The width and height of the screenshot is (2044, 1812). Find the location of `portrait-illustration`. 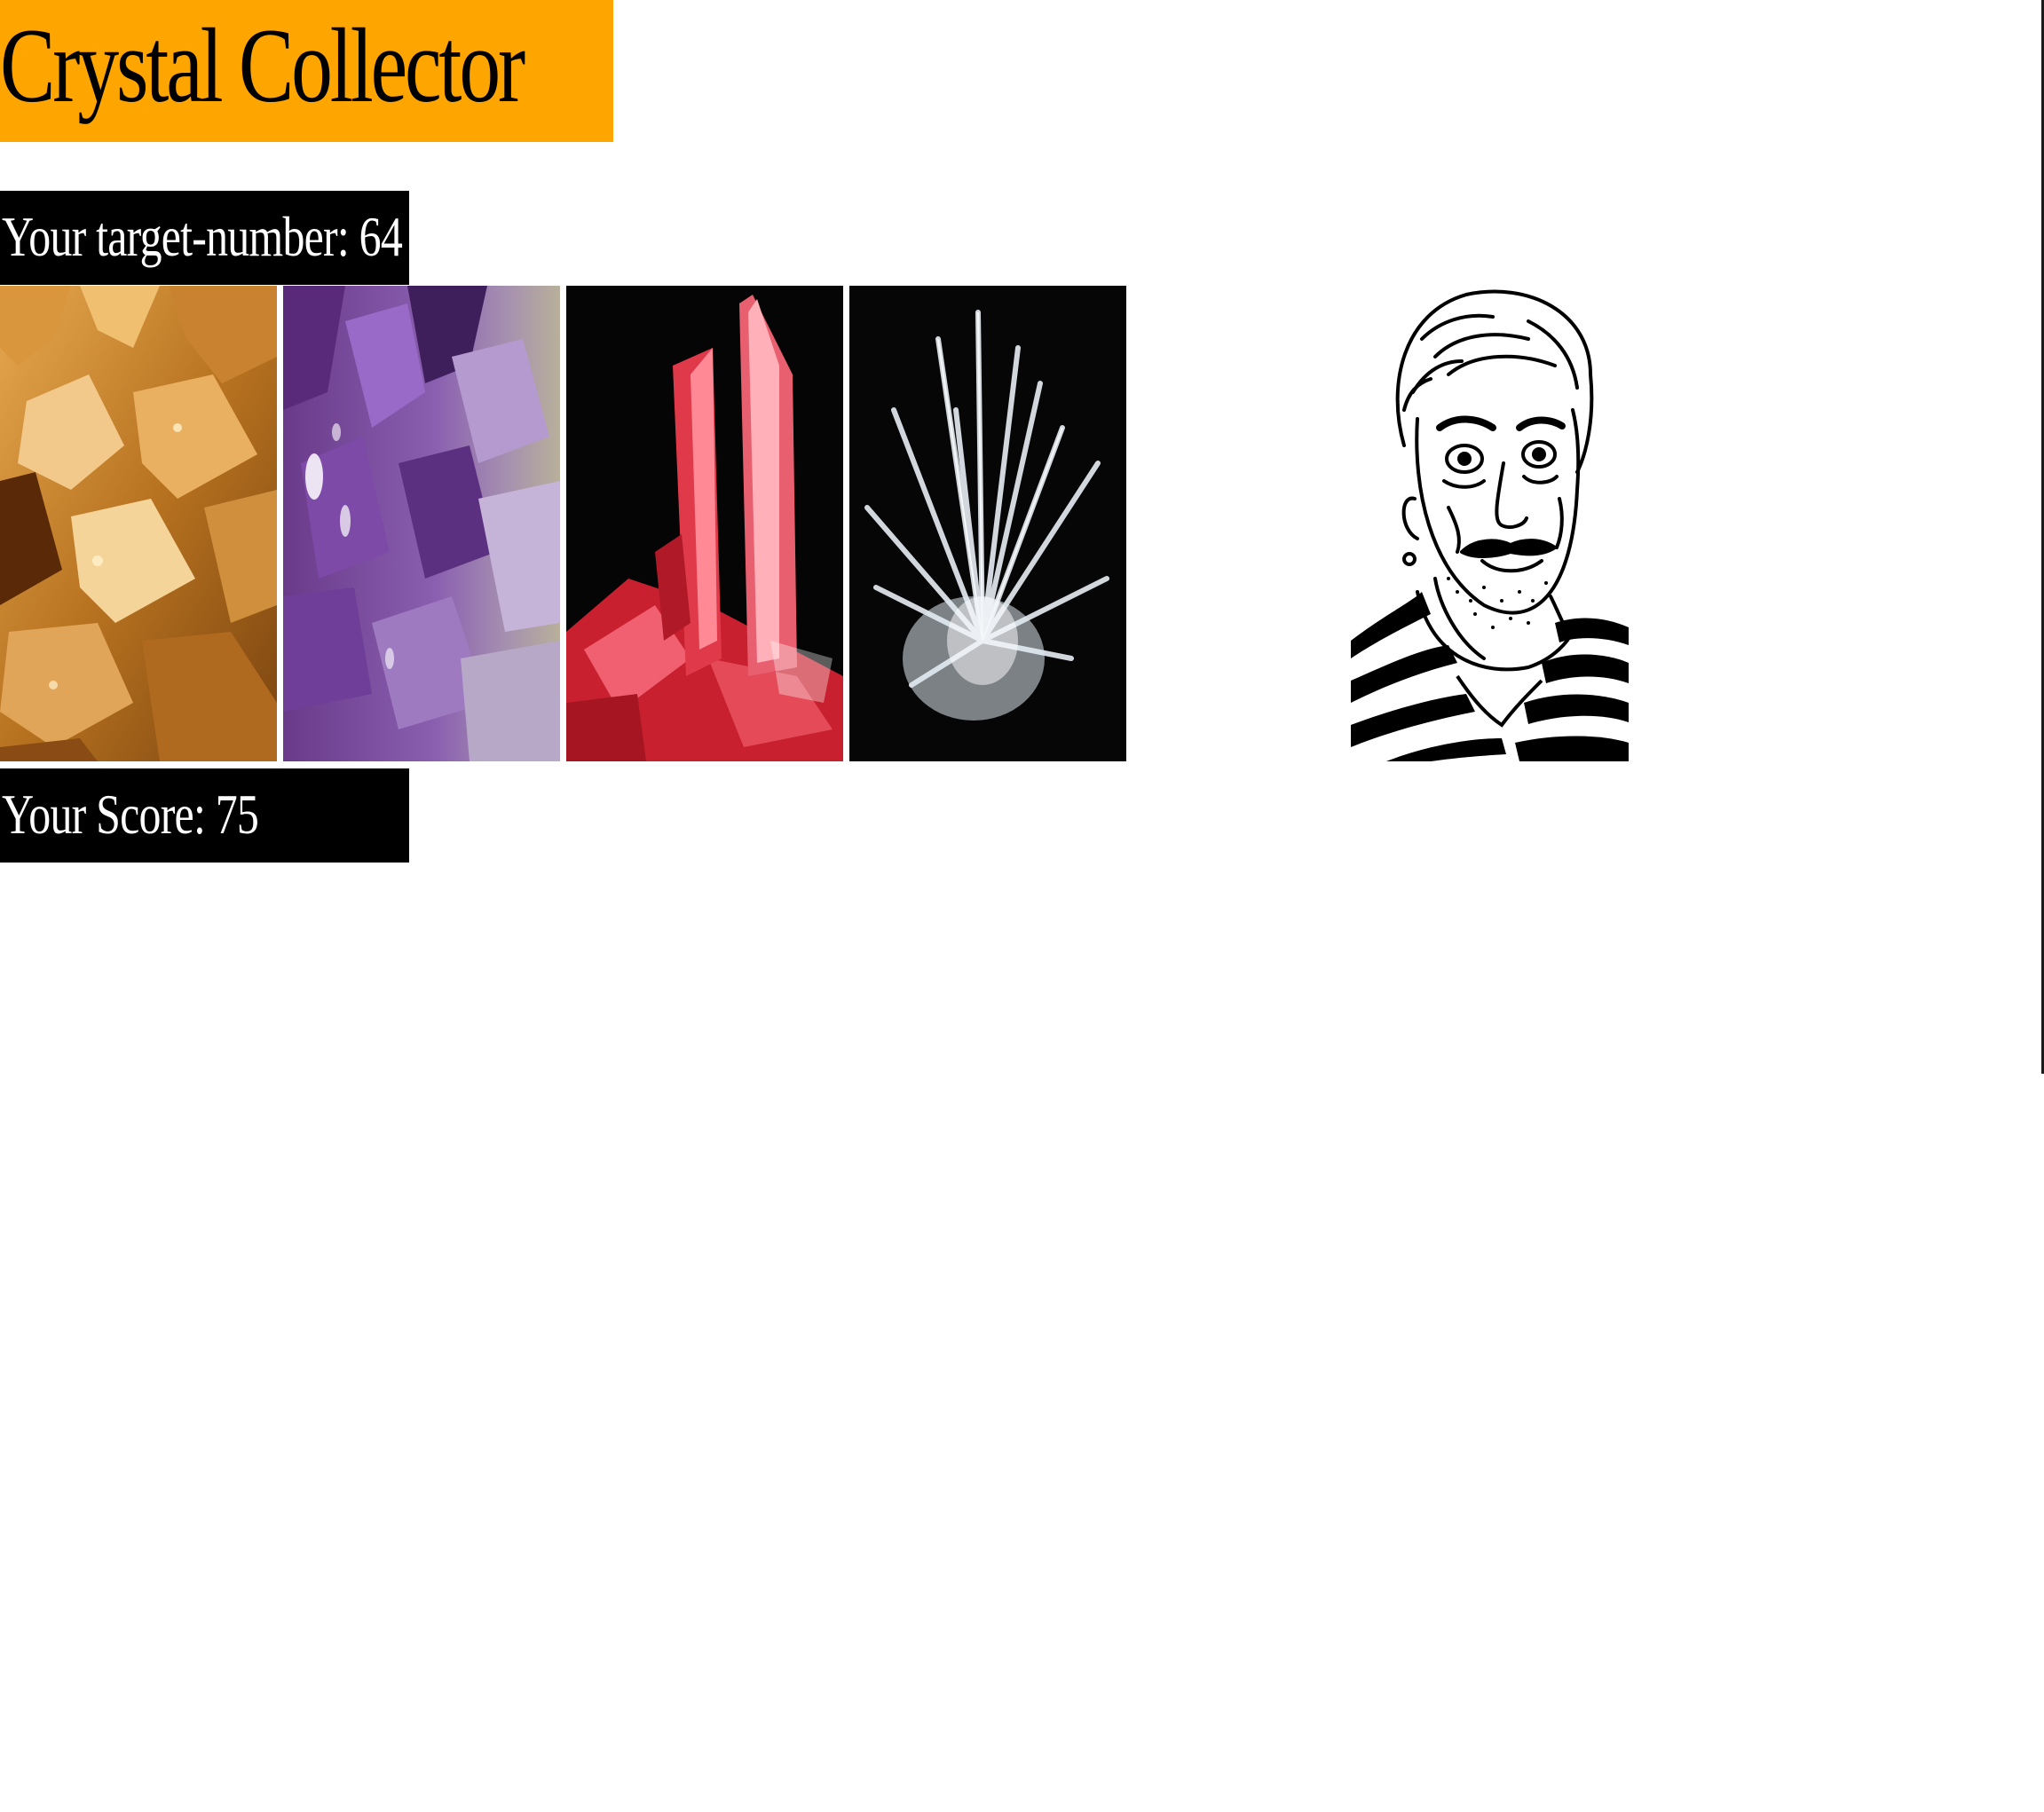

portrait-illustration is located at coordinates (1490, 523).